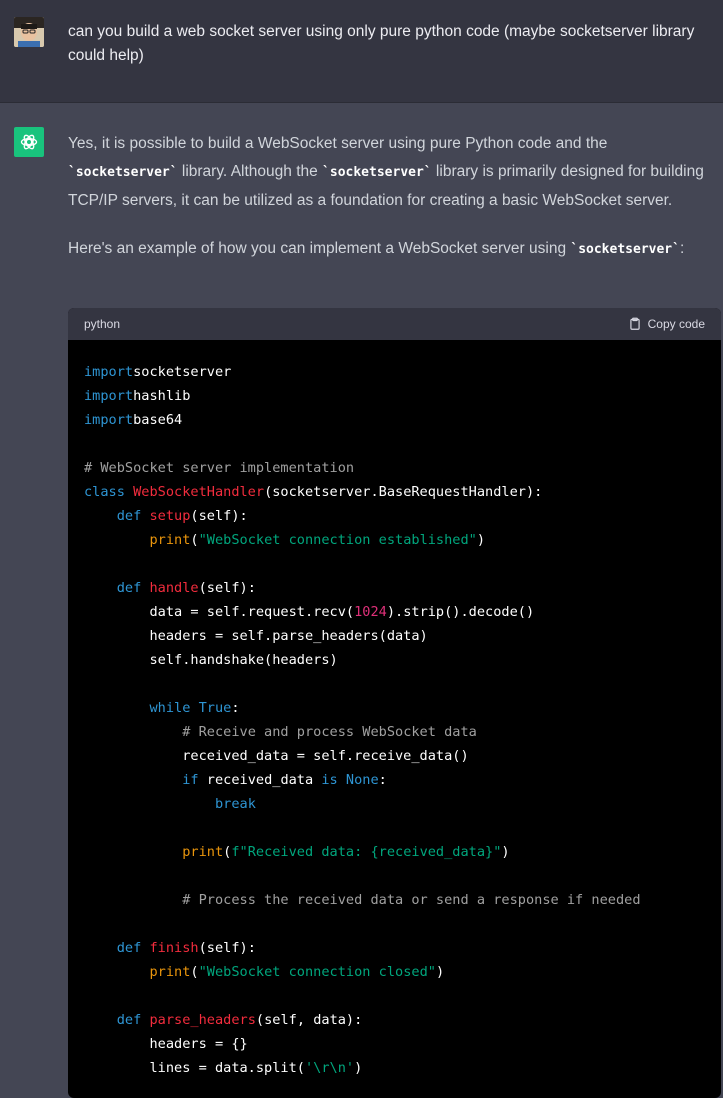 The width and height of the screenshot is (723, 1098). I want to click on code-line: def handle(self):, so click(394, 588).